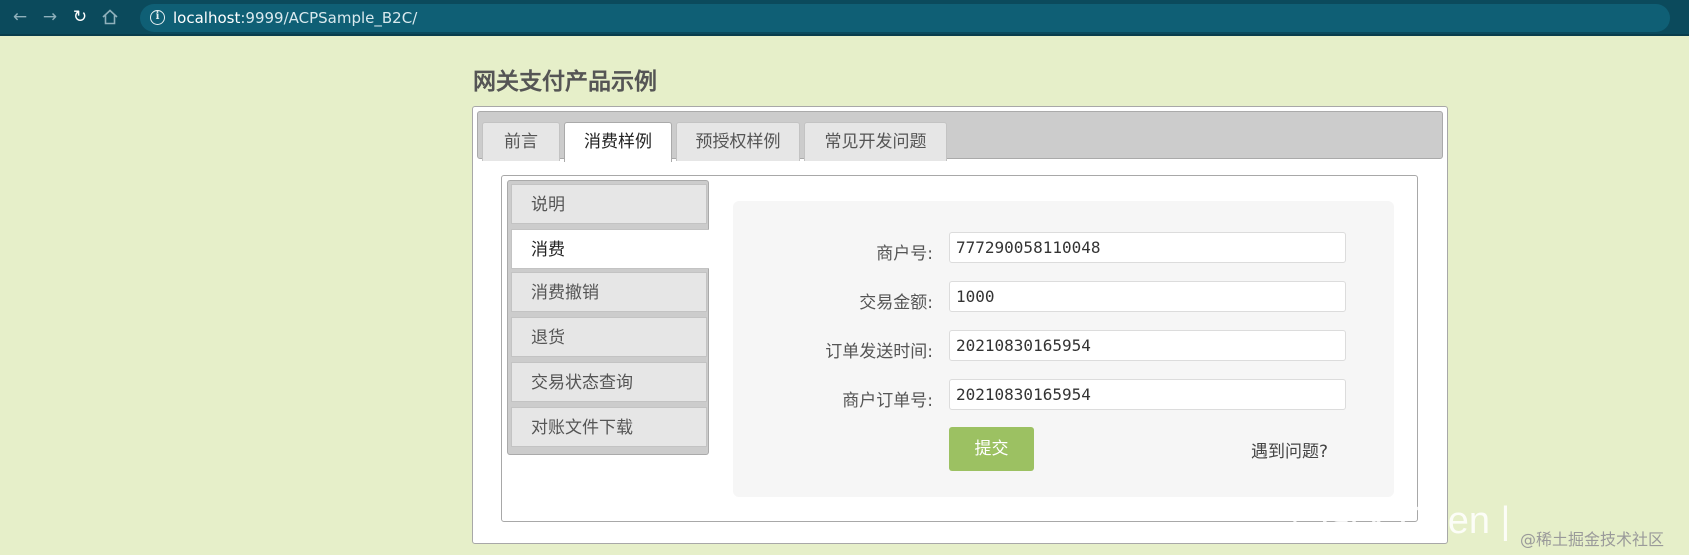  What do you see at coordinates (887, 401) in the screenshot?
I see `order-id-label: 商户订单号:` at bounding box center [887, 401].